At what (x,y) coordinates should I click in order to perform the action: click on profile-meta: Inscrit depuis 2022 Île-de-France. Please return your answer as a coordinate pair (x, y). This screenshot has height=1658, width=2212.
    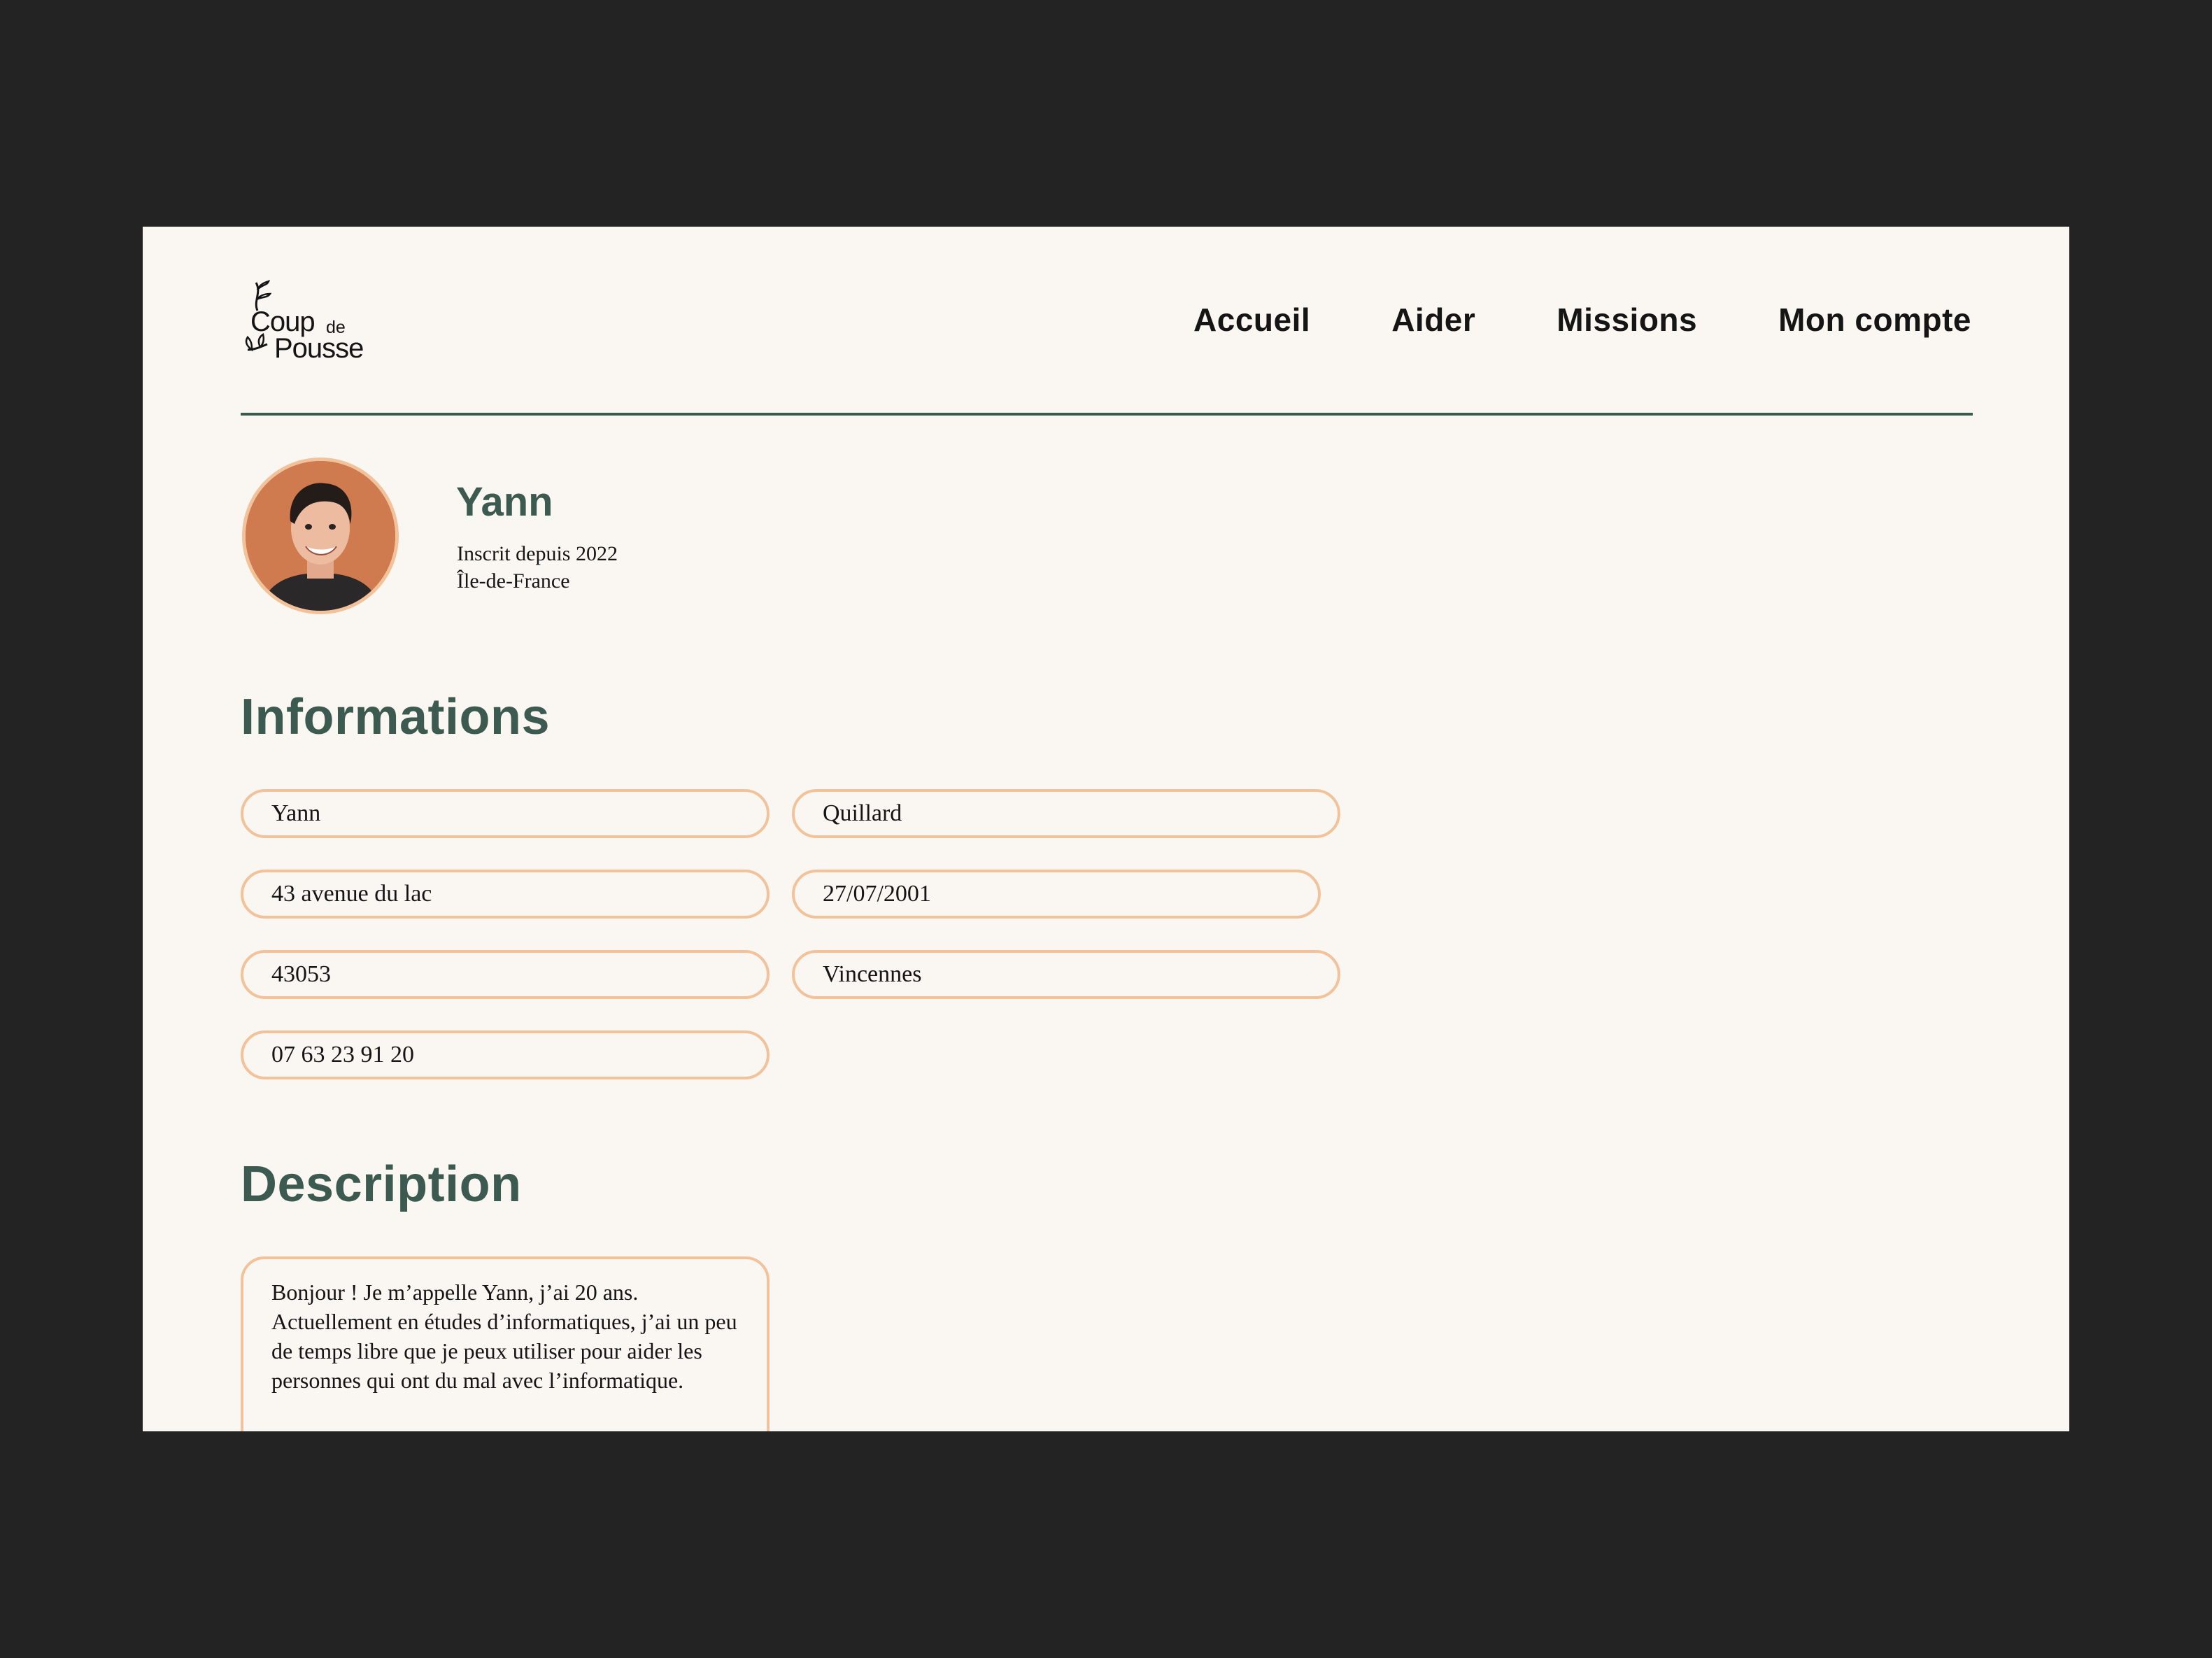
    Looking at the image, I should click on (537, 567).